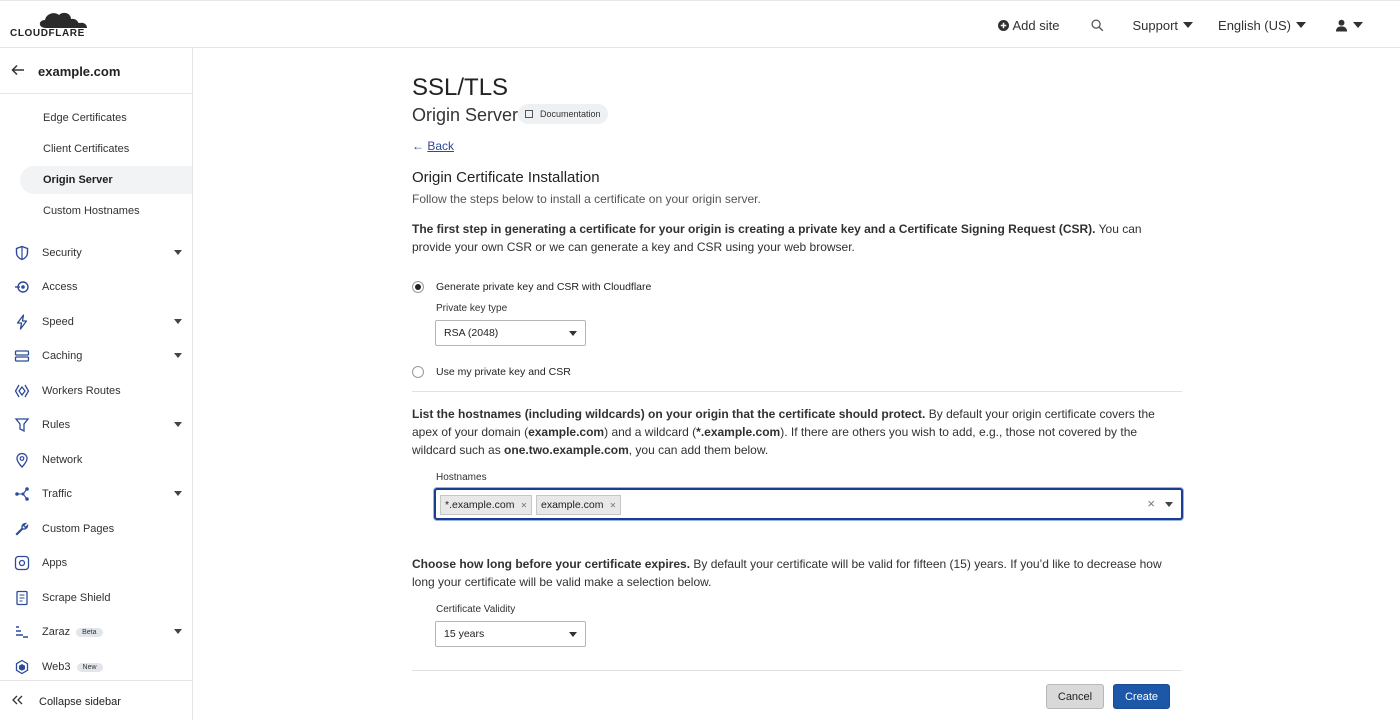 The width and height of the screenshot is (1400, 720). What do you see at coordinates (80, 702) in the screenshot?
I see `collapse-sidebar-label: Collapse sidebar` at bounding box center [80, 702].